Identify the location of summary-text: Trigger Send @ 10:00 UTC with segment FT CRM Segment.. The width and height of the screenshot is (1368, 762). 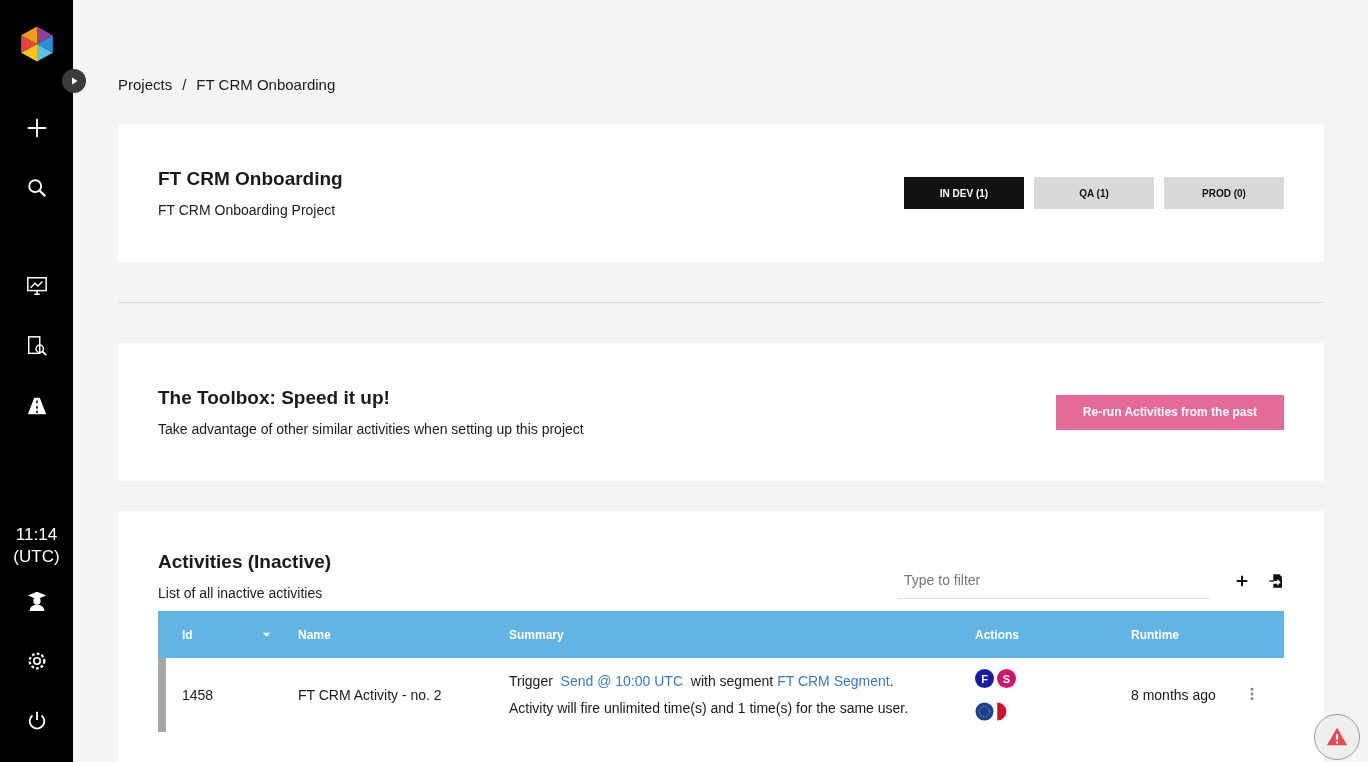
(702, 681).